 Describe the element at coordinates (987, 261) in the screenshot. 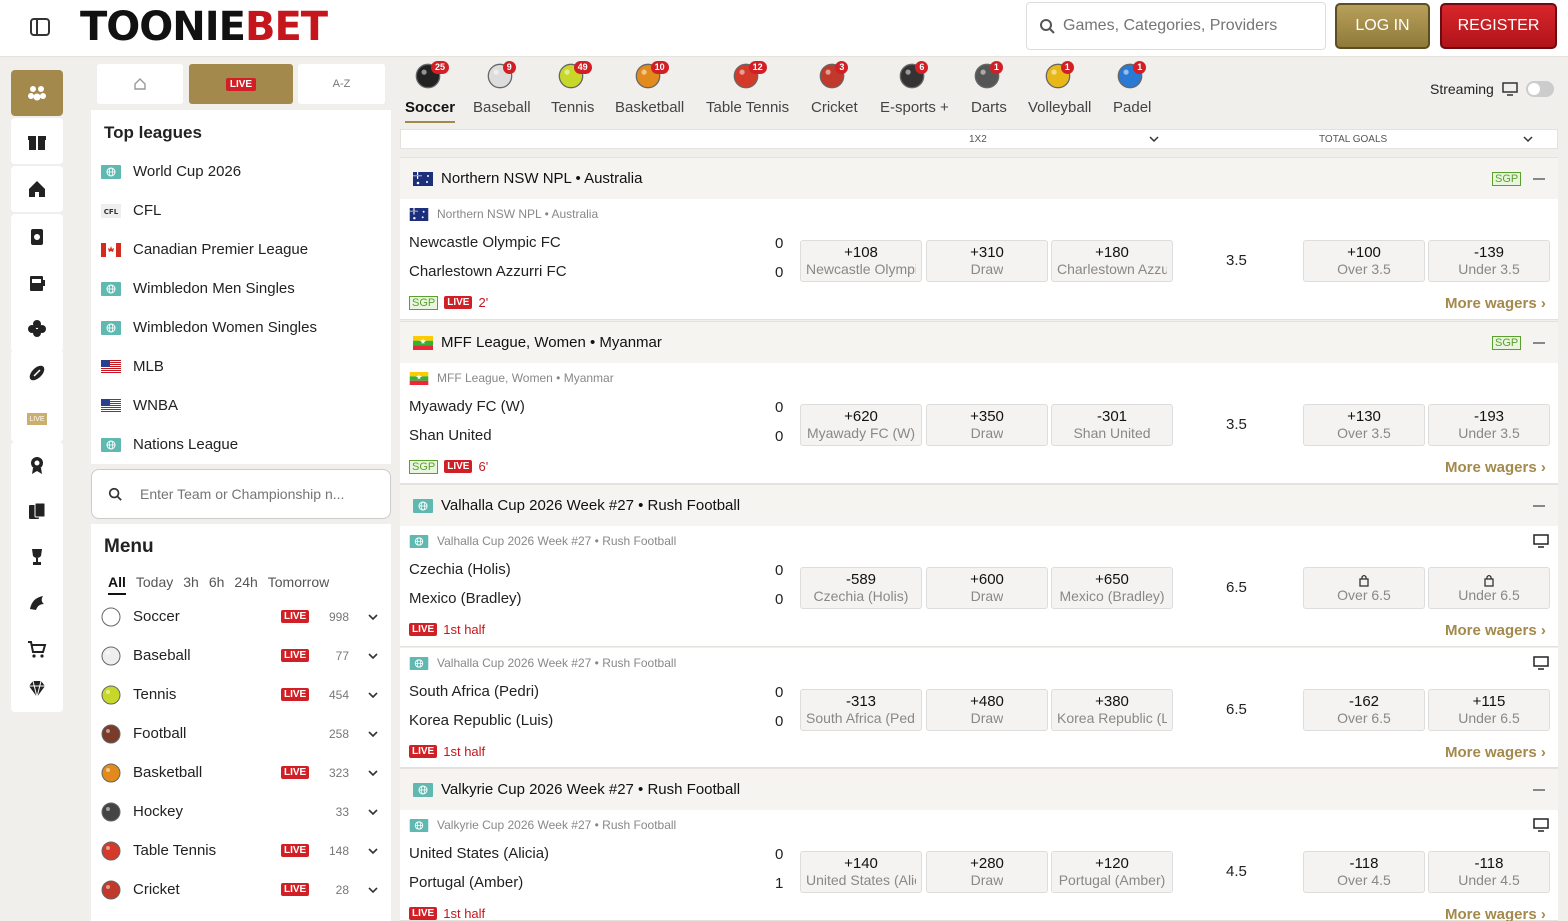

I see `odds-button-1x2: +310 Draw` at that location.